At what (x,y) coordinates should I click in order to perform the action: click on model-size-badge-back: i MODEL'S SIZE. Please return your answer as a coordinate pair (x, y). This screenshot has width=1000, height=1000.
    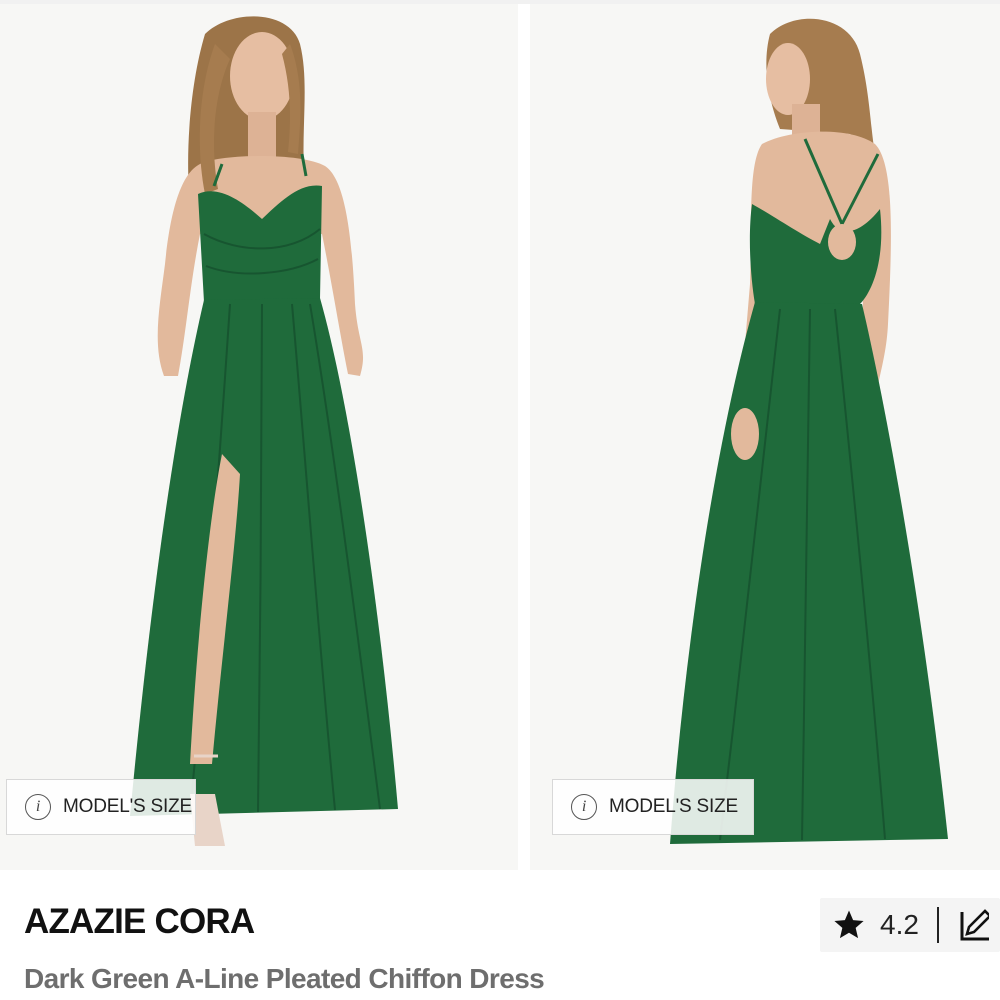
    Looking at the image, I should click on (653, 807).